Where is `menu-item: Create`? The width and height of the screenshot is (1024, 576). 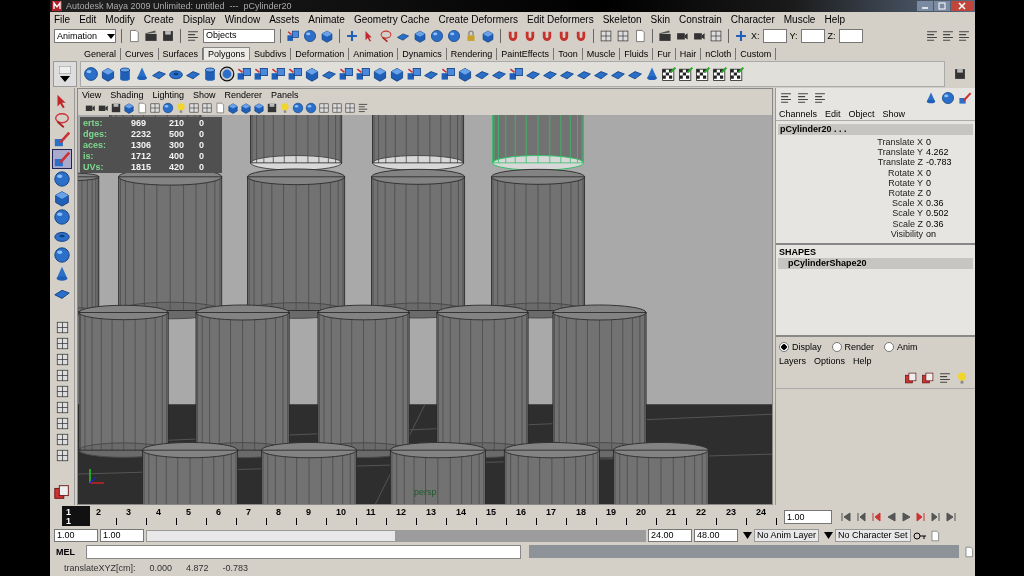 menu-item: Create is located at coordinates (158, 19).